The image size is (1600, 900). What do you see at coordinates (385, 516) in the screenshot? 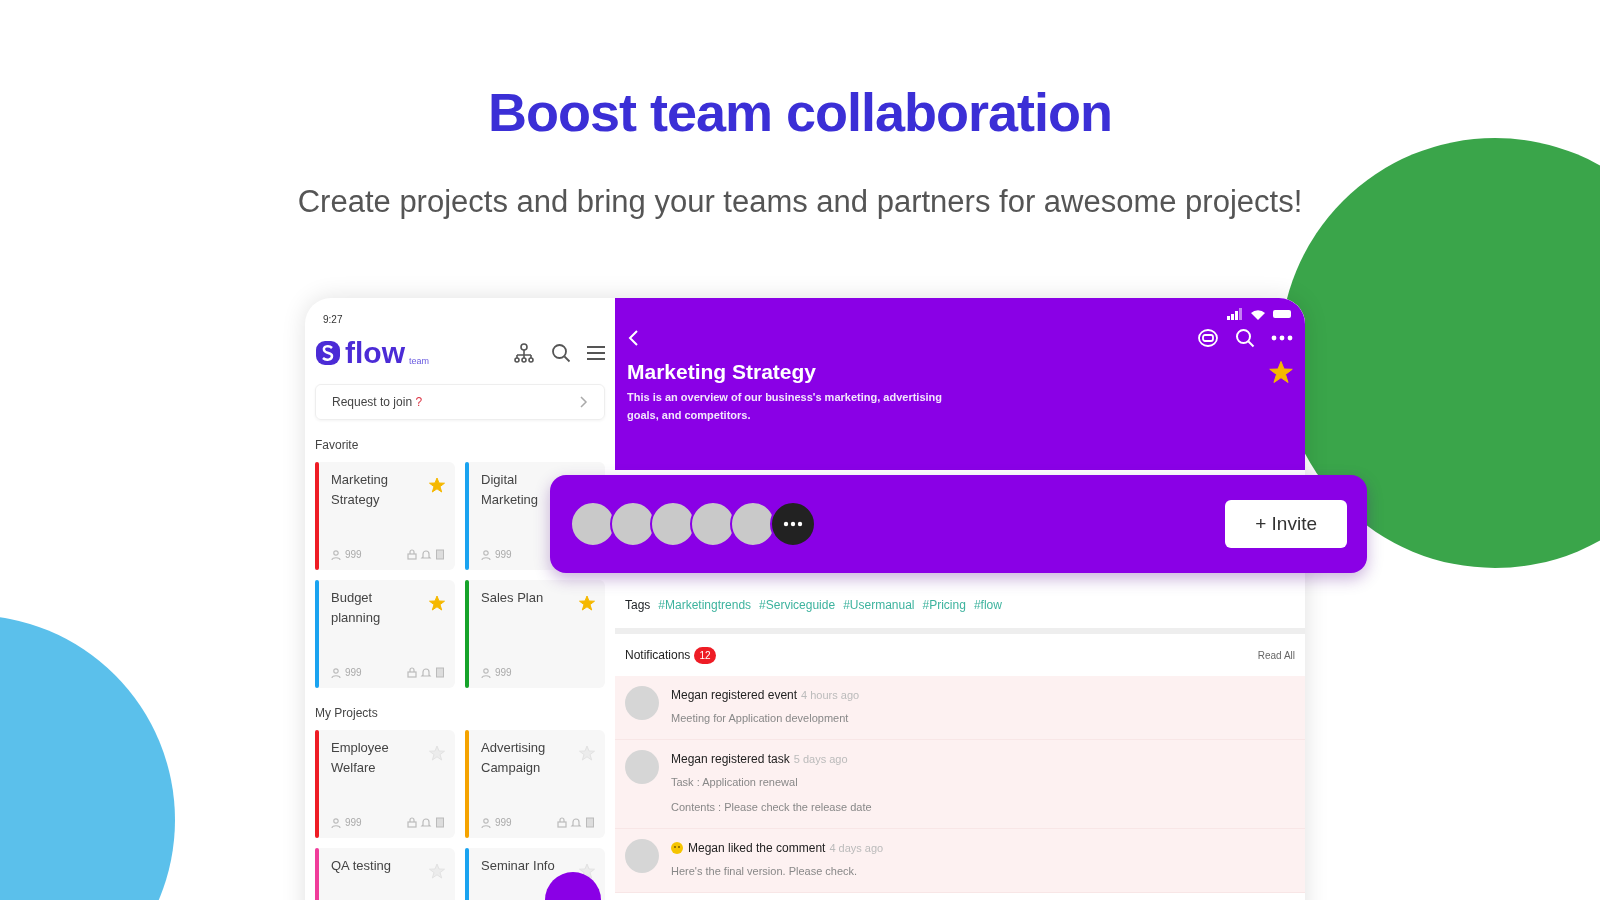
I see `project-card: Marketing Strategy 999` at bounding box center [385, 516].